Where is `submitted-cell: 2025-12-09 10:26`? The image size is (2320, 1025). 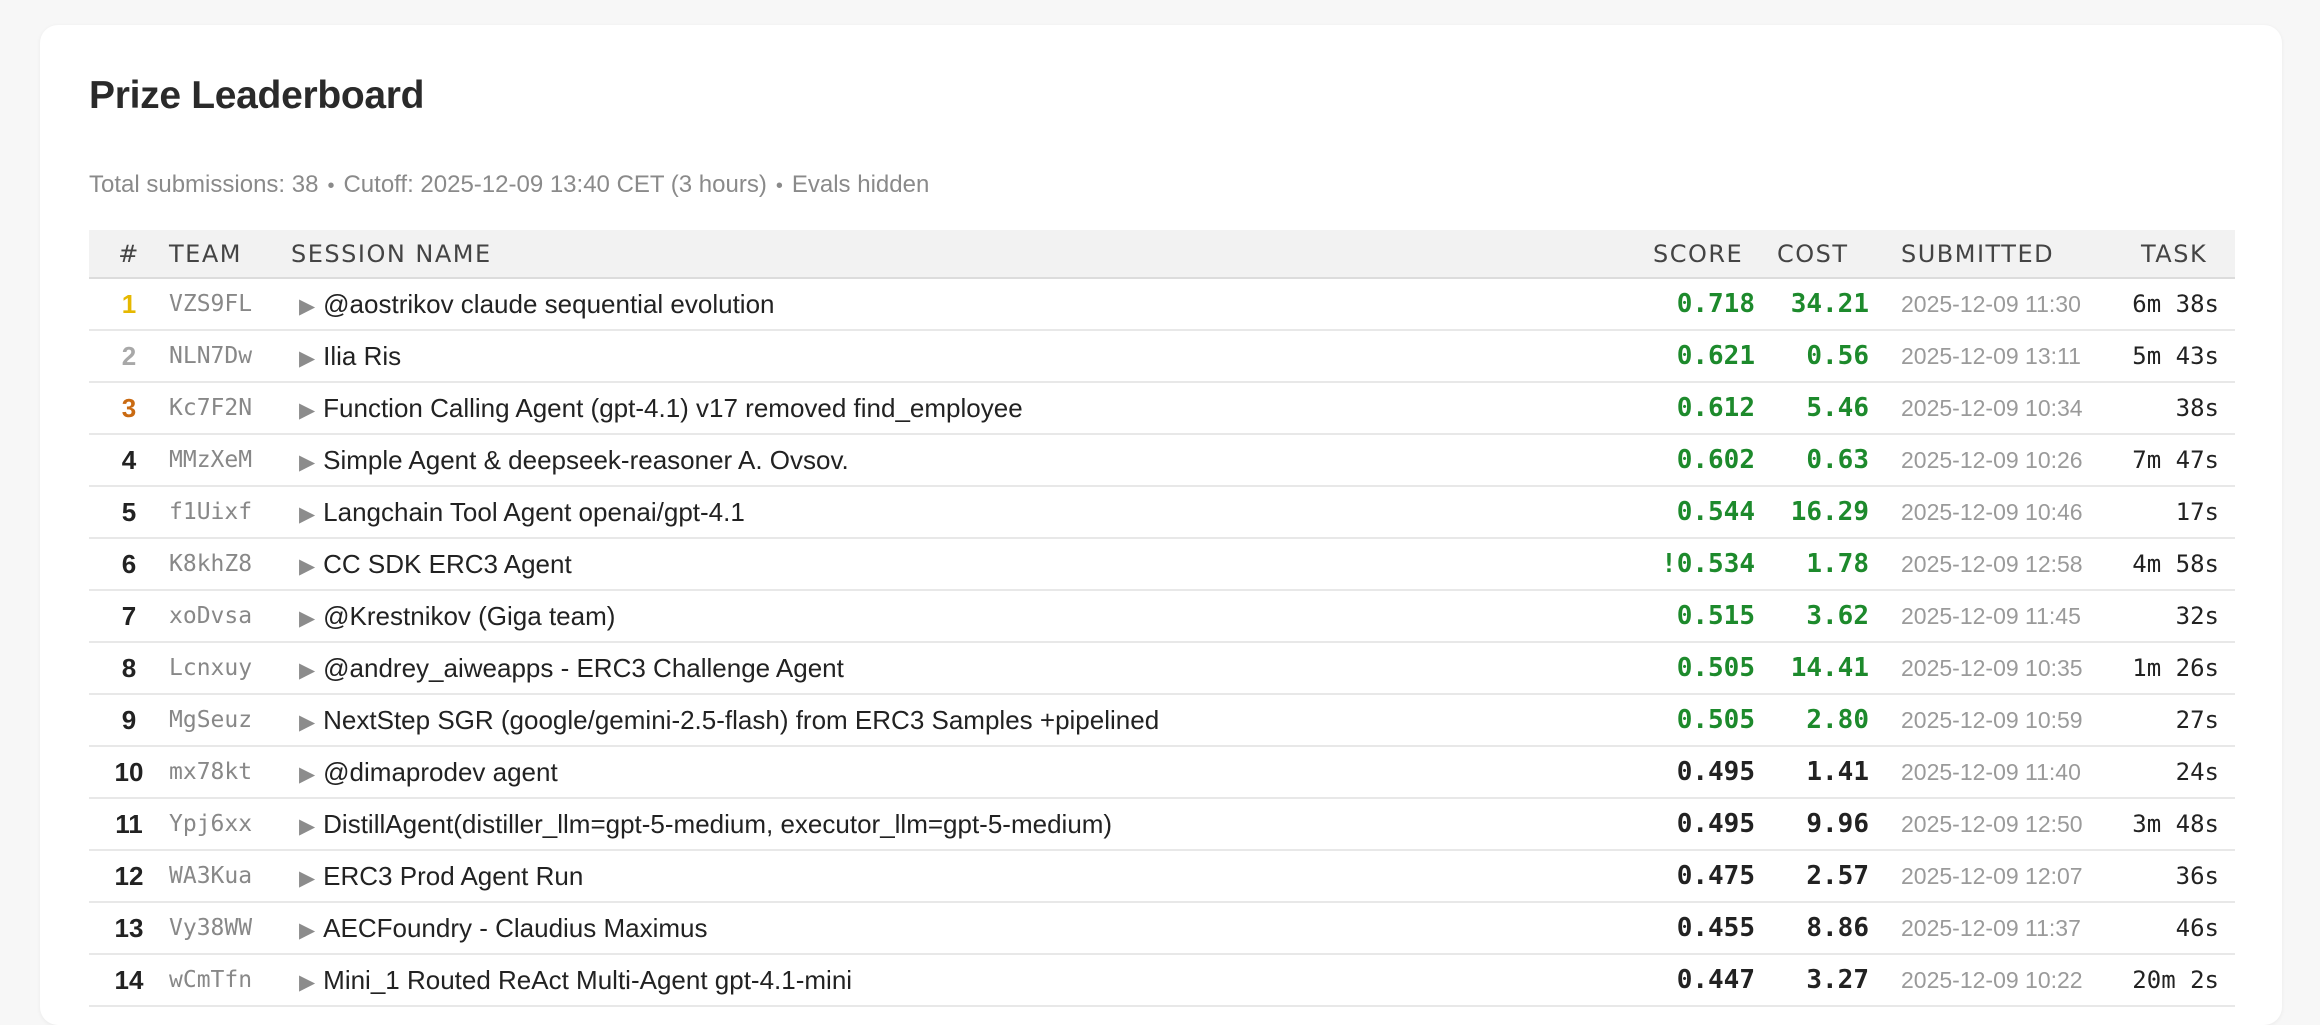 submitted-cell: 2025-12-09 10:26 is located at coordinates (1992, 459).